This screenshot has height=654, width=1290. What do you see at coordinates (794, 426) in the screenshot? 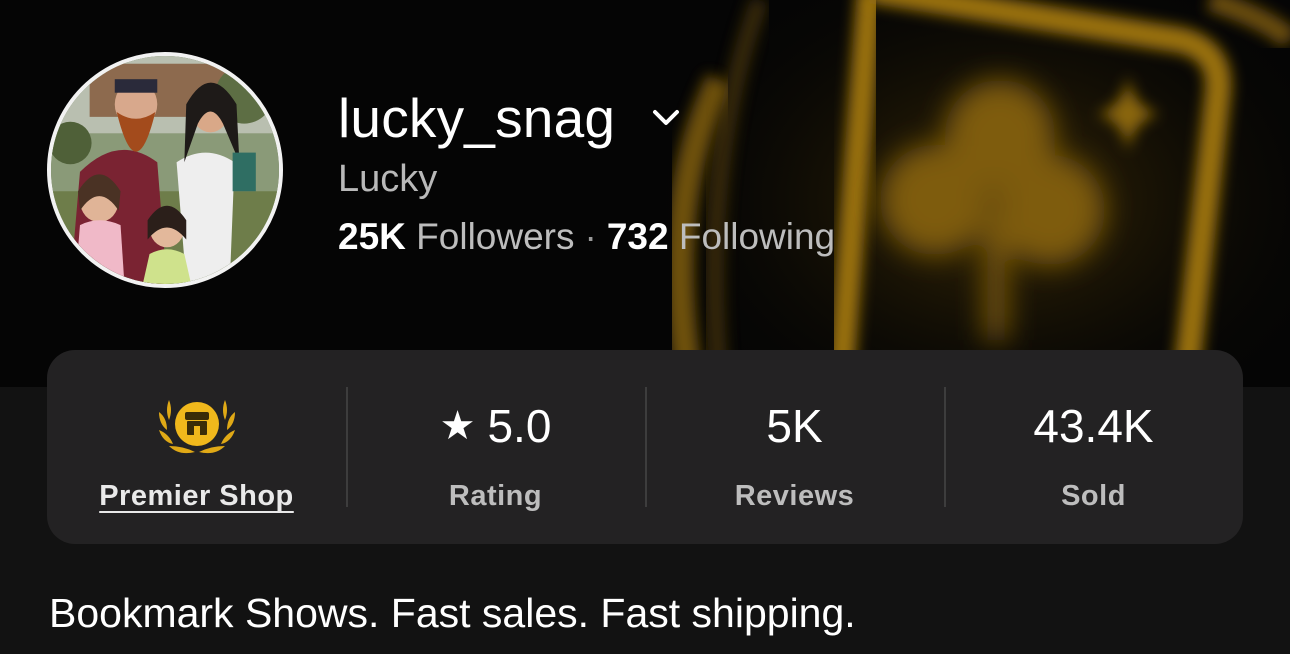
I see `reviews-value: 5K` at bounding box center [794, 426].